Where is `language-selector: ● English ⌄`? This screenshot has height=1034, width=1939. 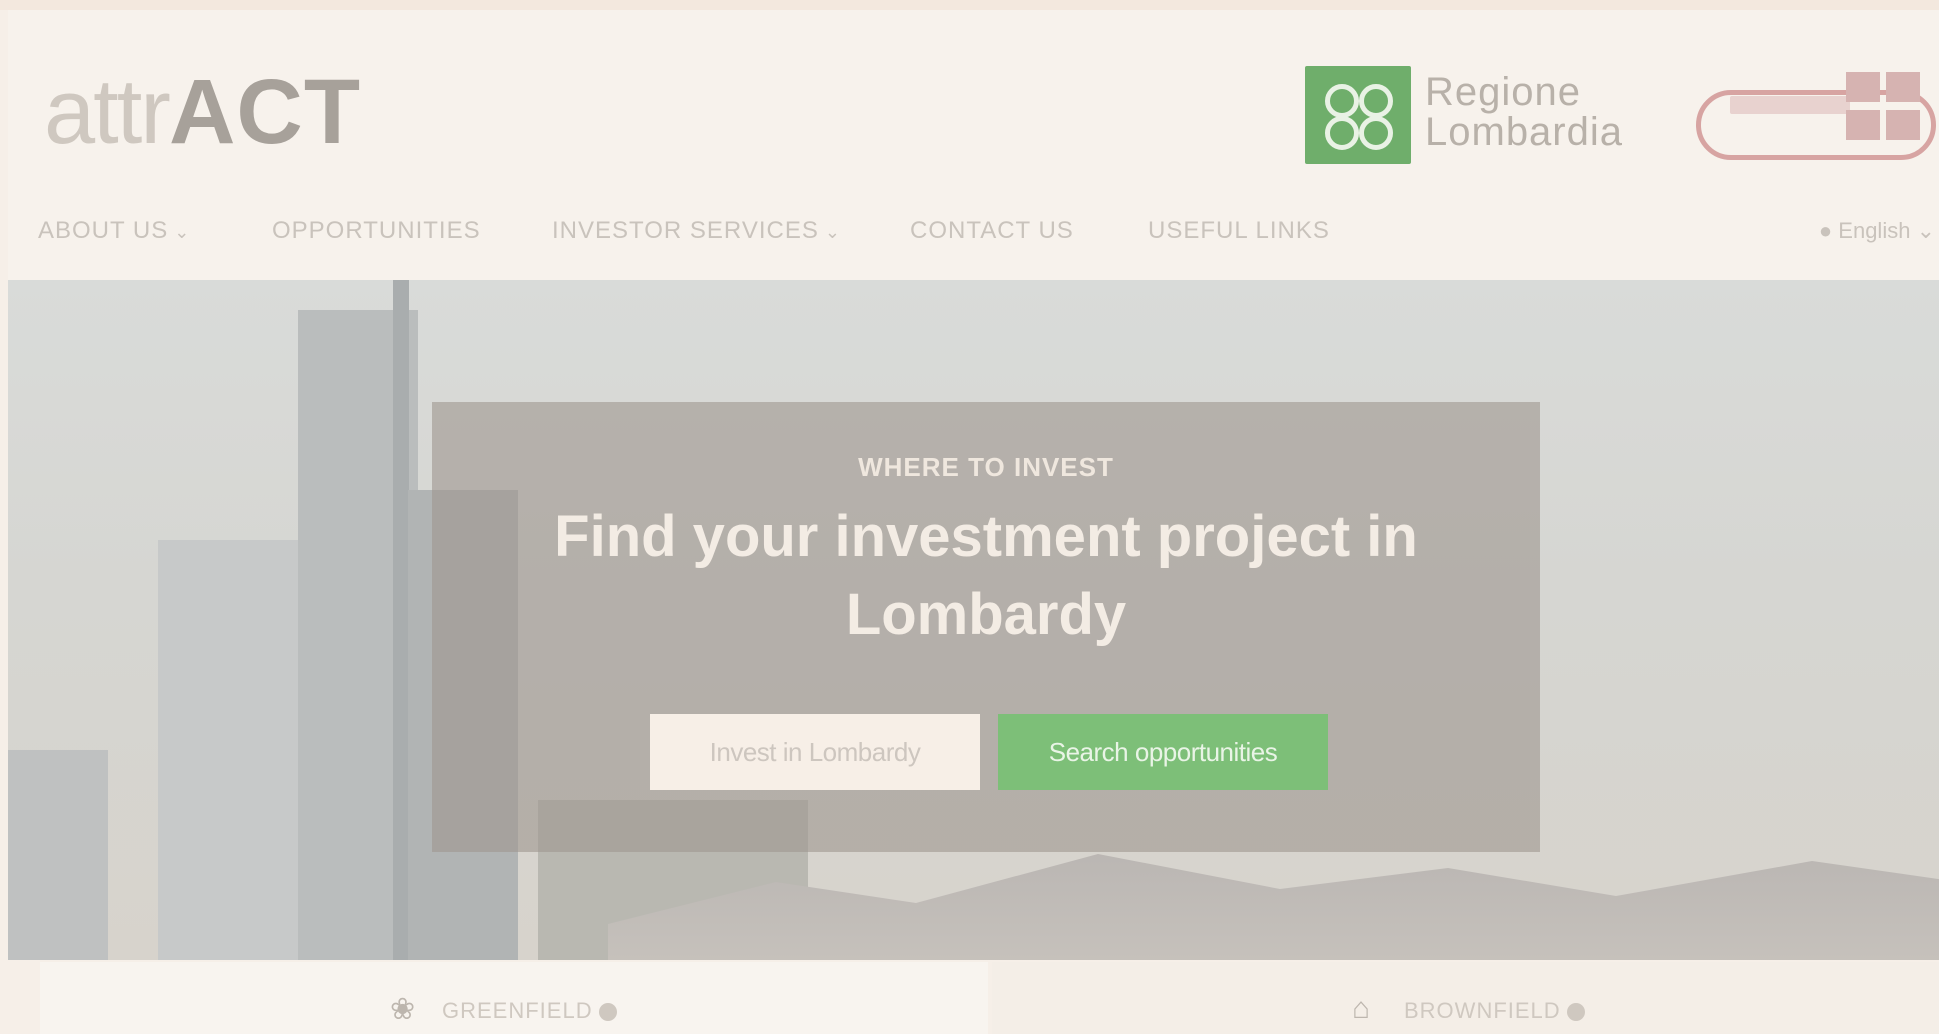 language-selector: ● English ⌄ is located at coordinates (1877, 231).